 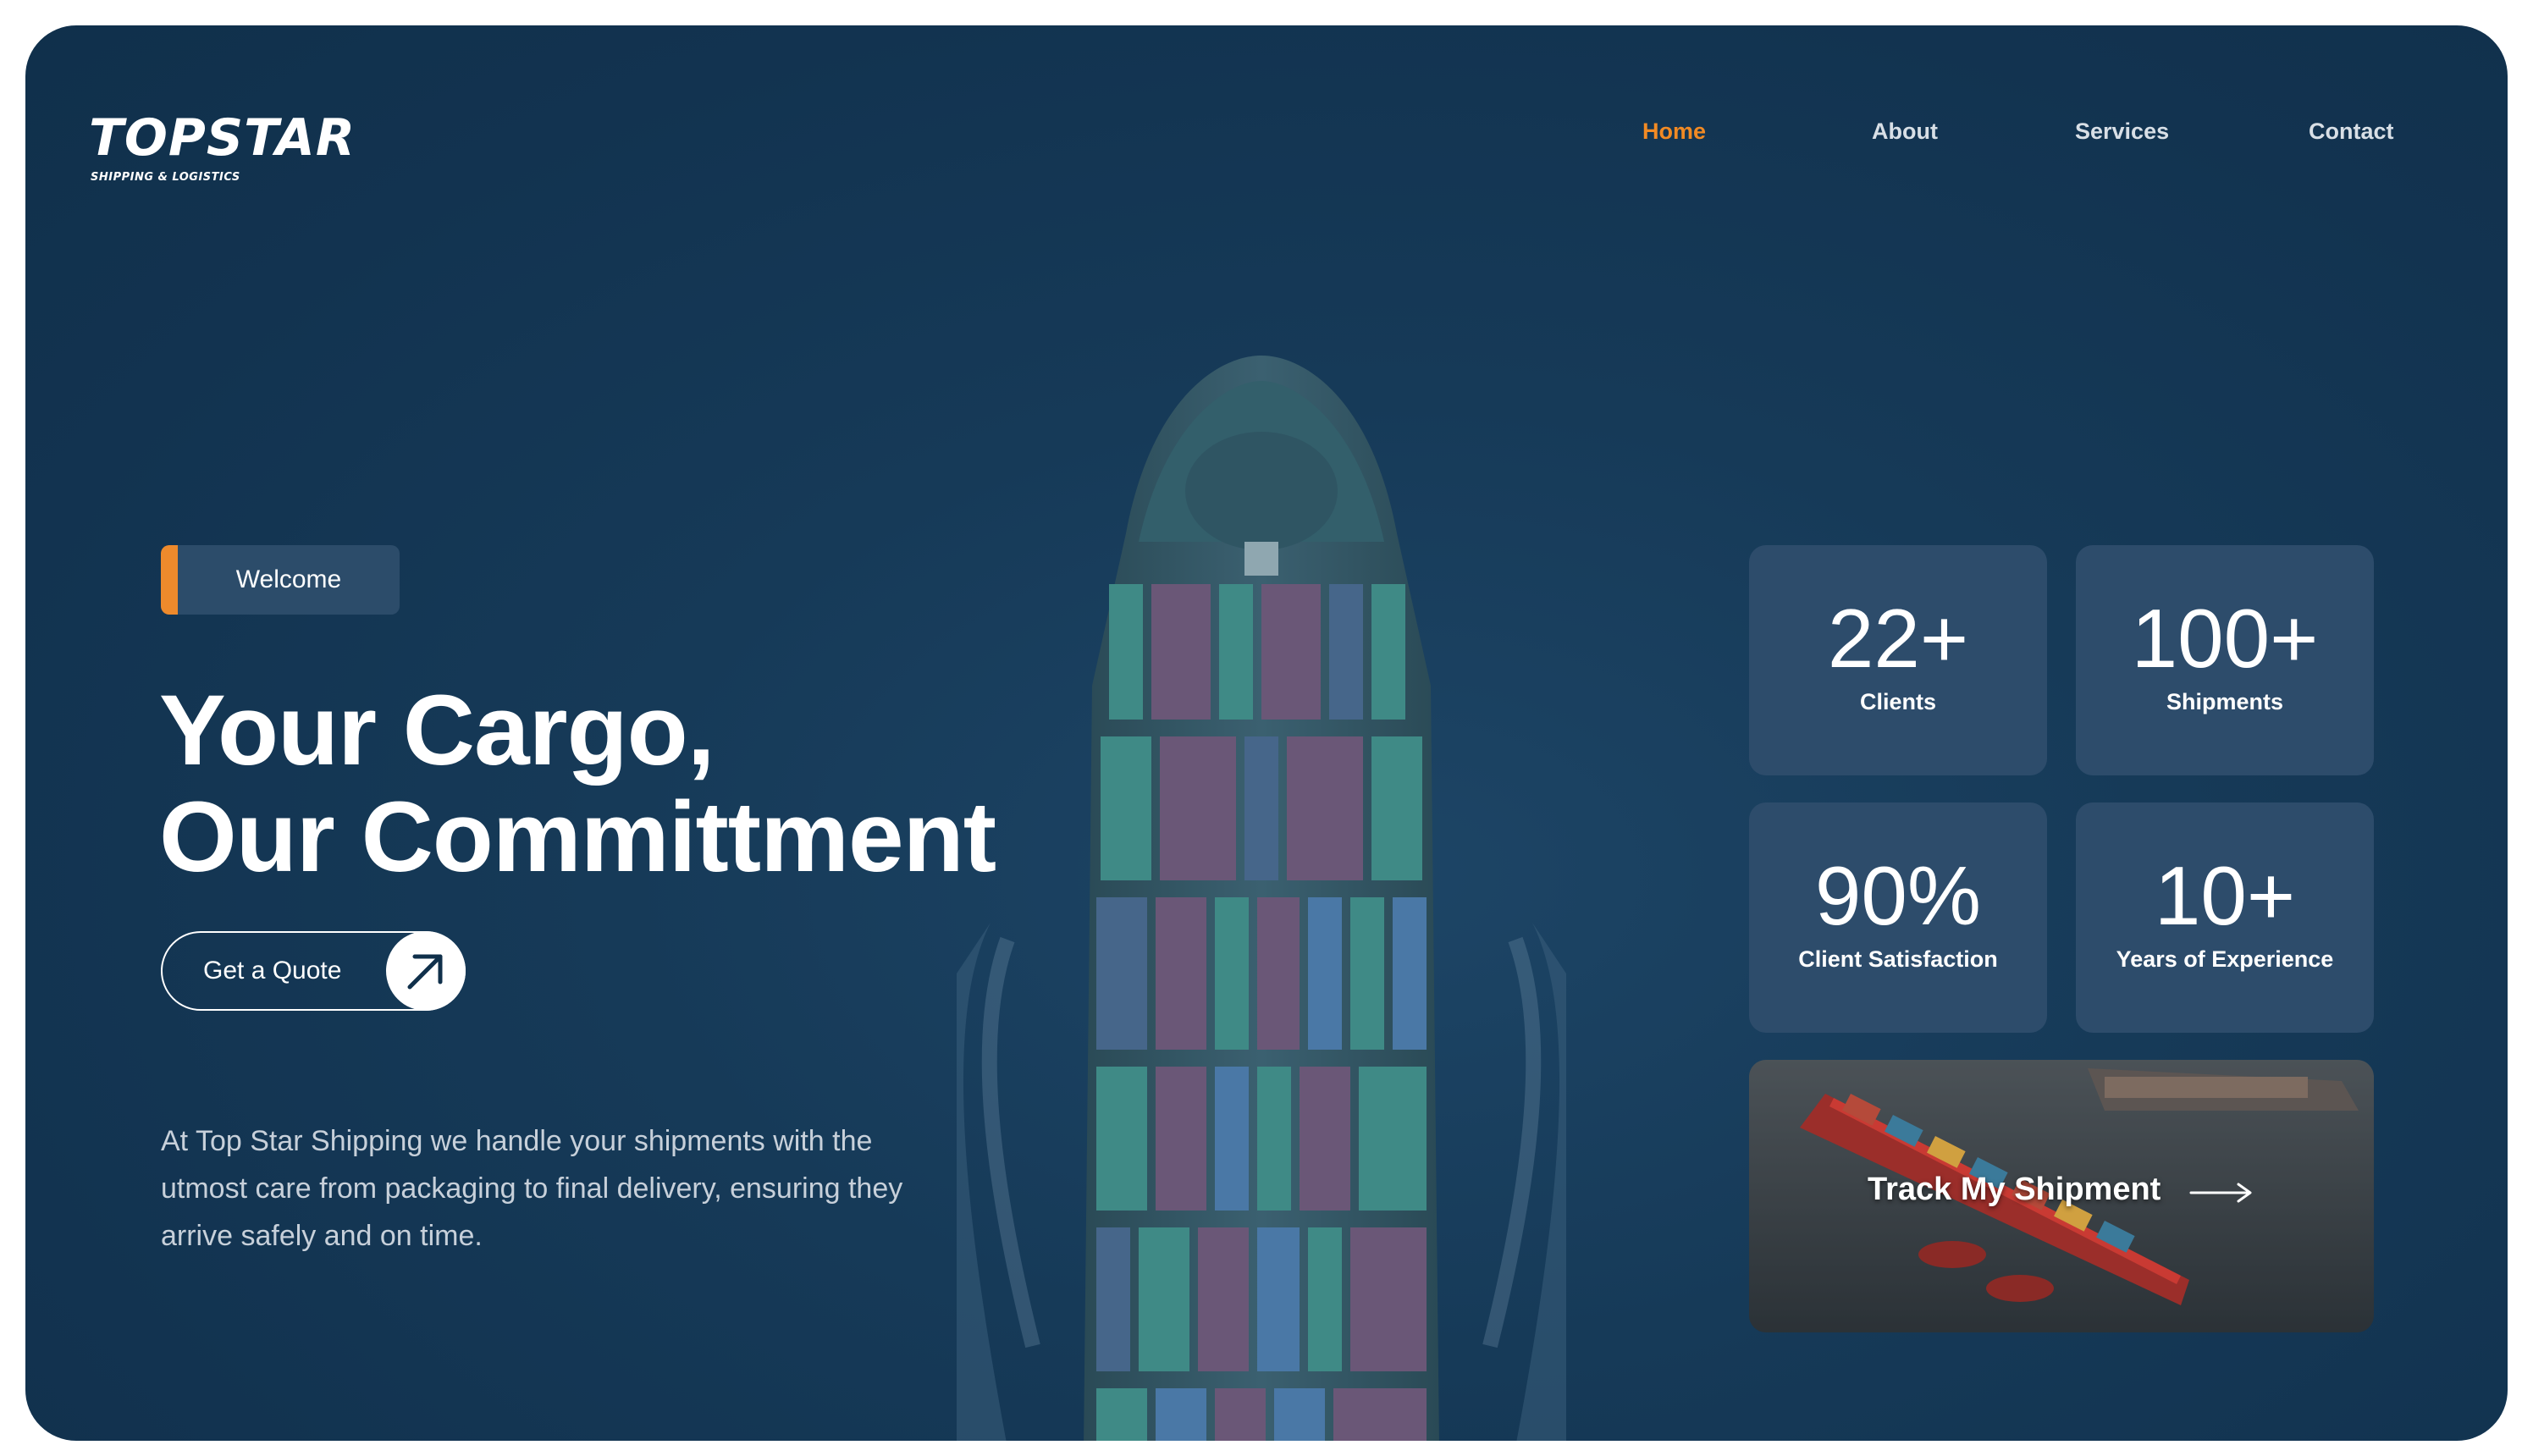 What do you see at coordinates (169, 580) in the screenshot?
I see `badge-accent` at bounding box center [169, 580].